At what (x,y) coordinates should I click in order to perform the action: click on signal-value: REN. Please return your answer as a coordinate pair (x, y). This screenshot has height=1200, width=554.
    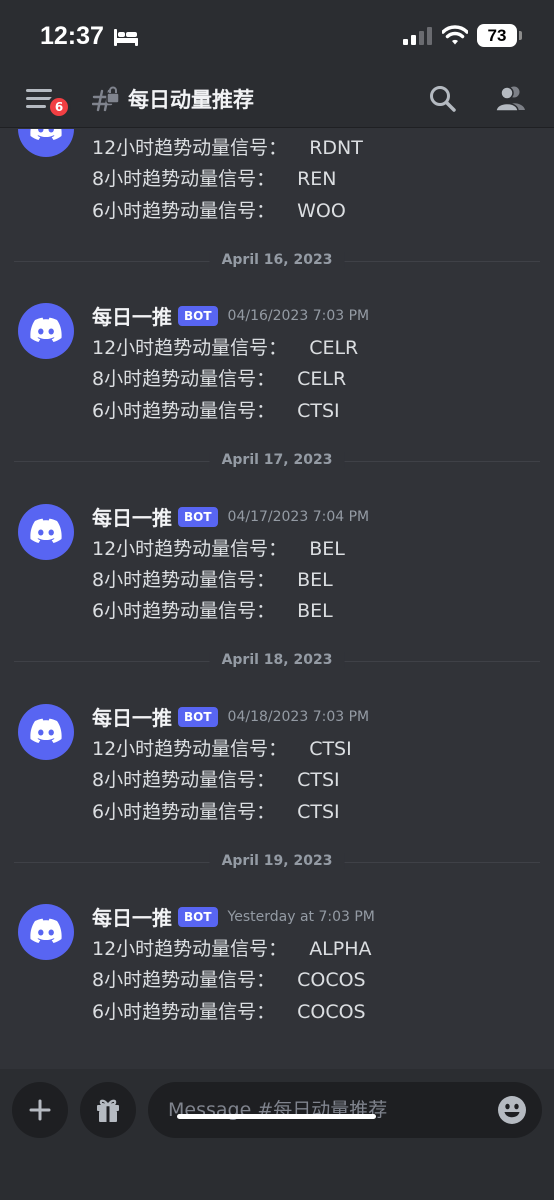
    Looking at the image, I should click on (317, 179).